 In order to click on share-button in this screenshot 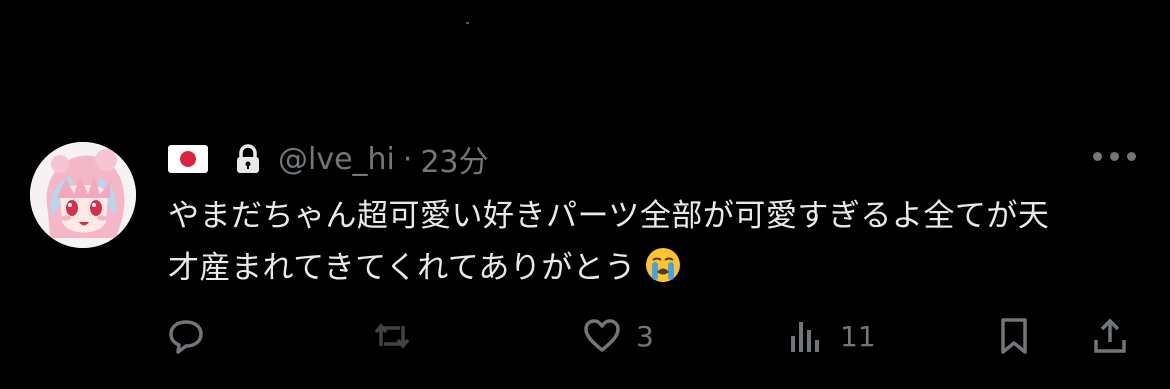, I will do `click(1110, 336)`.